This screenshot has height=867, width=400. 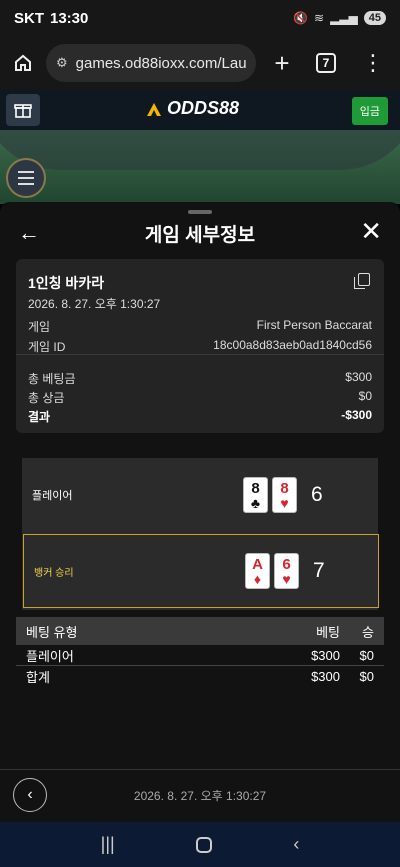 I want to click on home-button, so click(x=23, y=63).